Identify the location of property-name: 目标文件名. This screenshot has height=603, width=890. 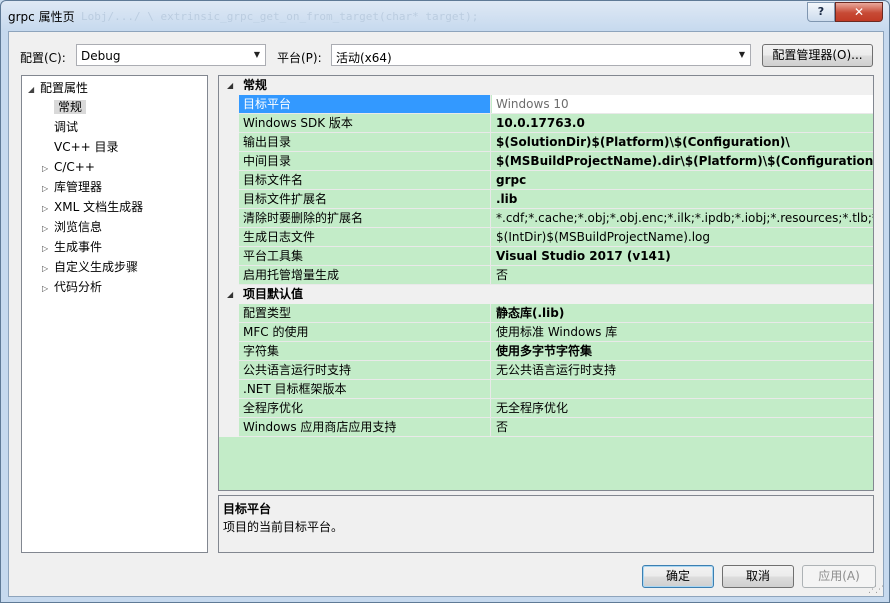
(365, 180).